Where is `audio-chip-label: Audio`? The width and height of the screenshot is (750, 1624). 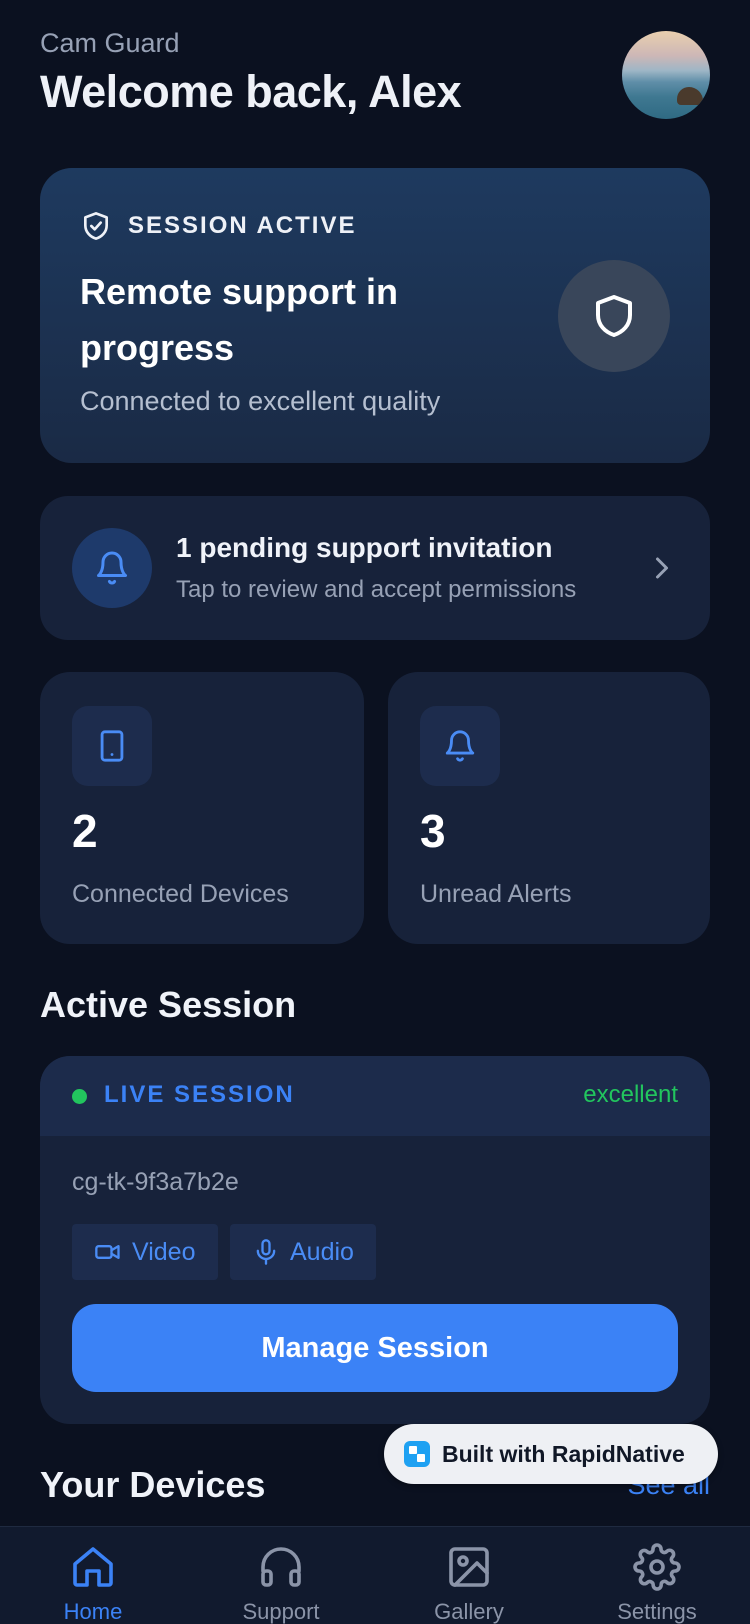
audio-chip-label: Audio is located at coordinates (322, 1251).